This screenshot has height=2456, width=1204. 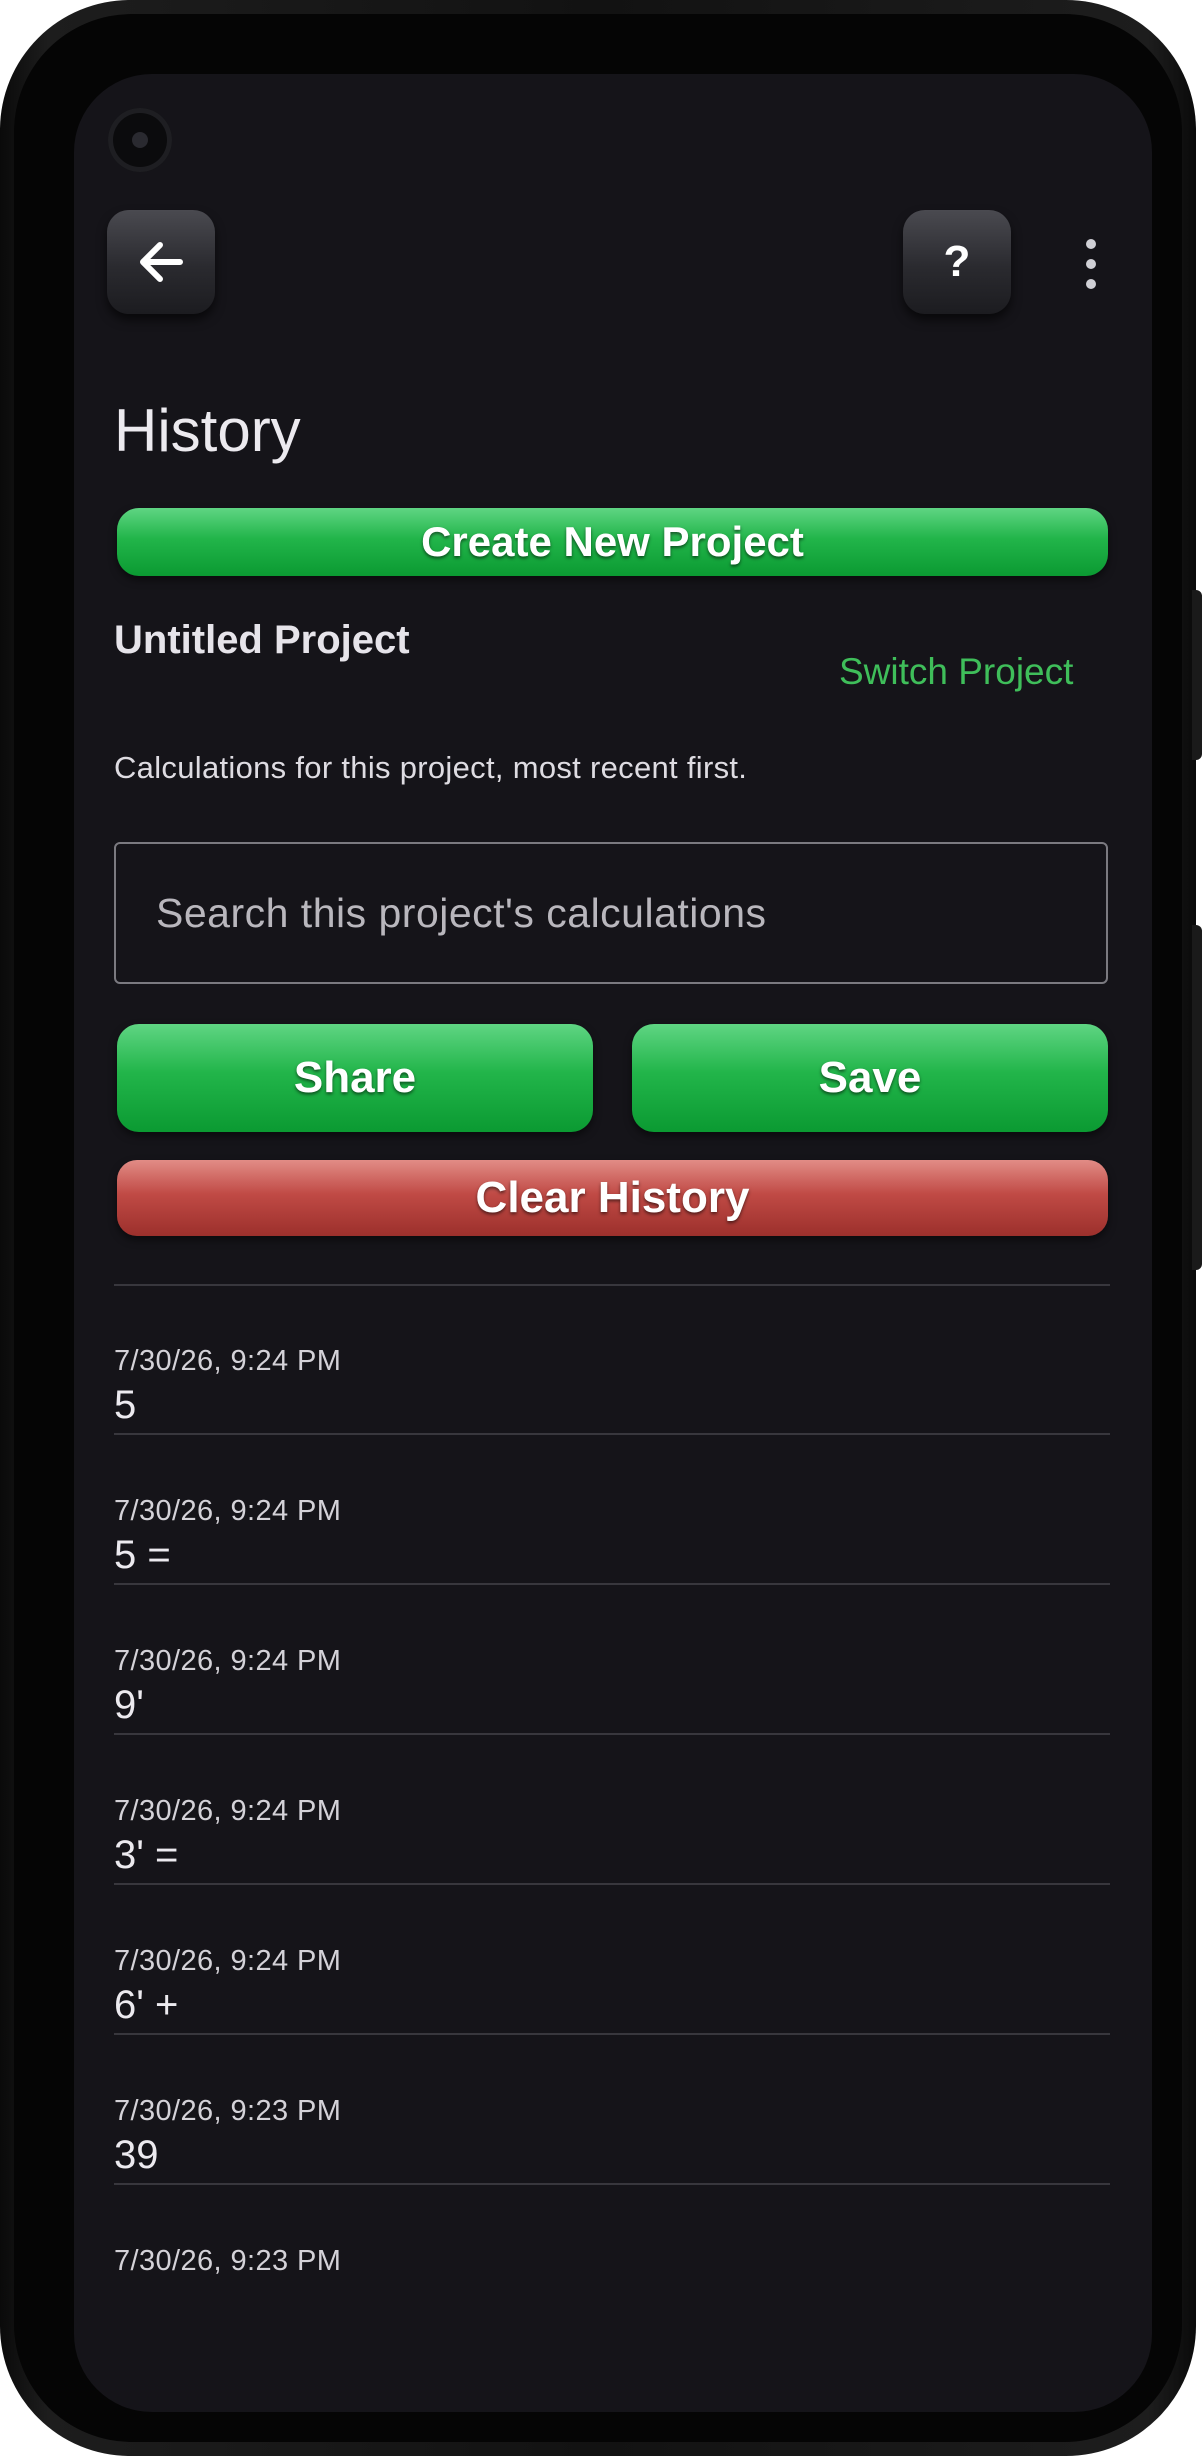 I want to click on save-button: Save, so click(x=870, y=1078).